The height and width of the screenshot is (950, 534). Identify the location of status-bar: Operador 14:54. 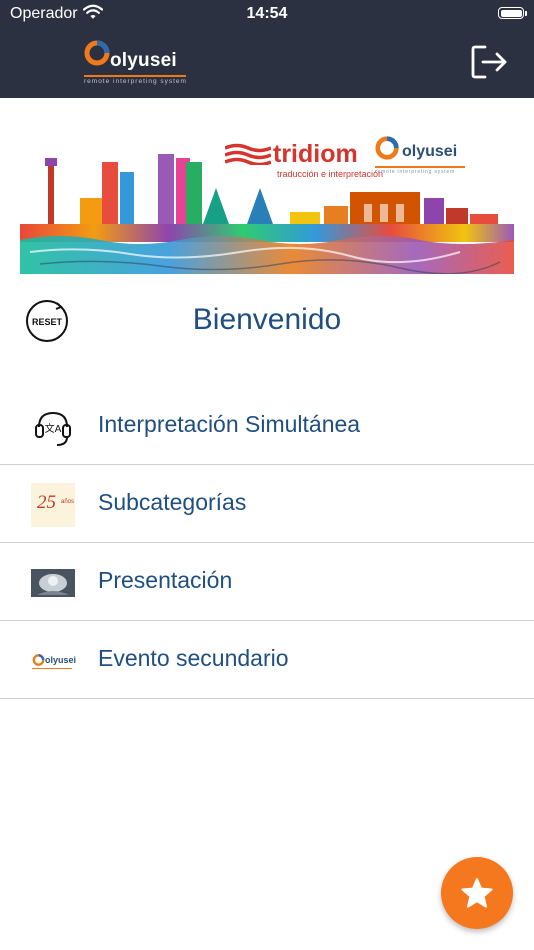
(267, 14).